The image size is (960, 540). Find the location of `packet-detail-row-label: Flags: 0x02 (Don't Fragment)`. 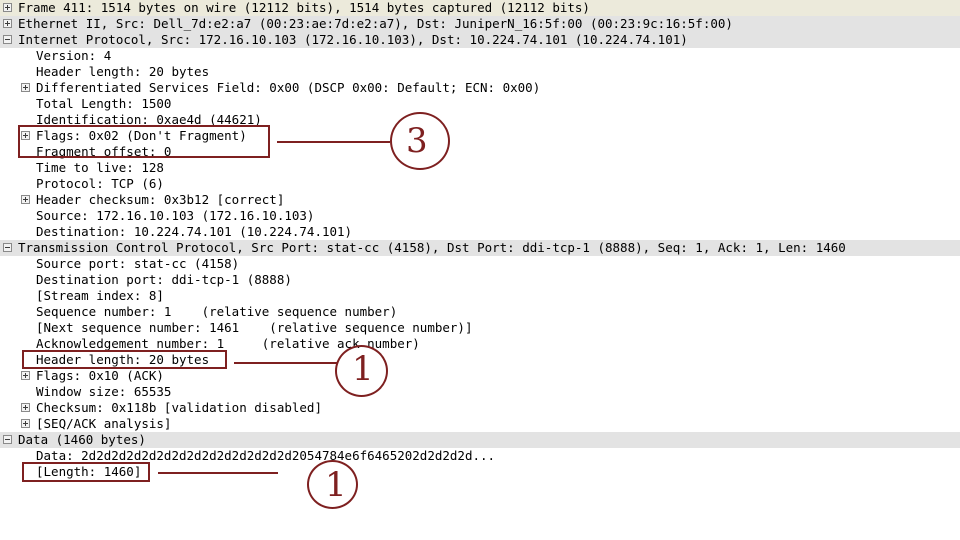

packet-detail-row-label: Flags: 0x02 (Don't Fragment) is located at coordinates (141, 135).